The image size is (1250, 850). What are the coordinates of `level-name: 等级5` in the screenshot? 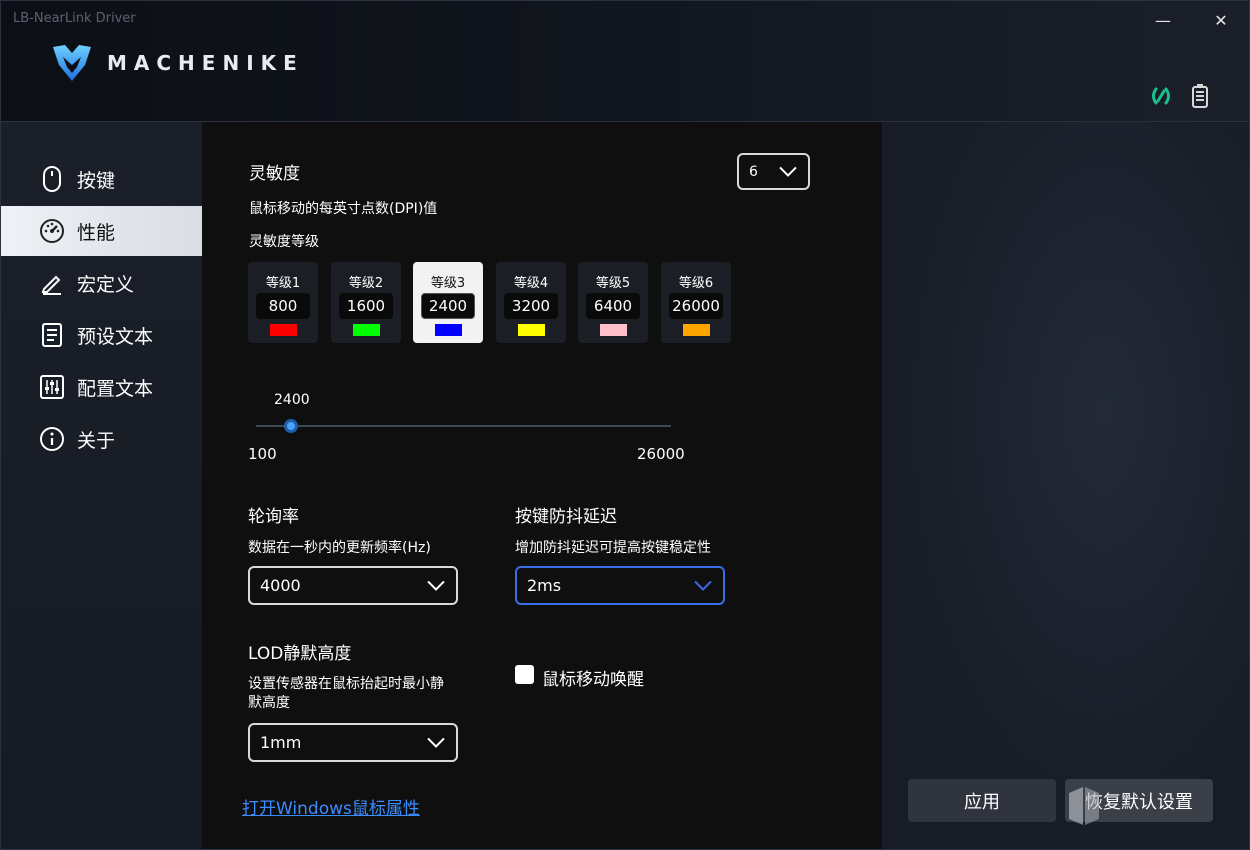 It's located at (613, 283).